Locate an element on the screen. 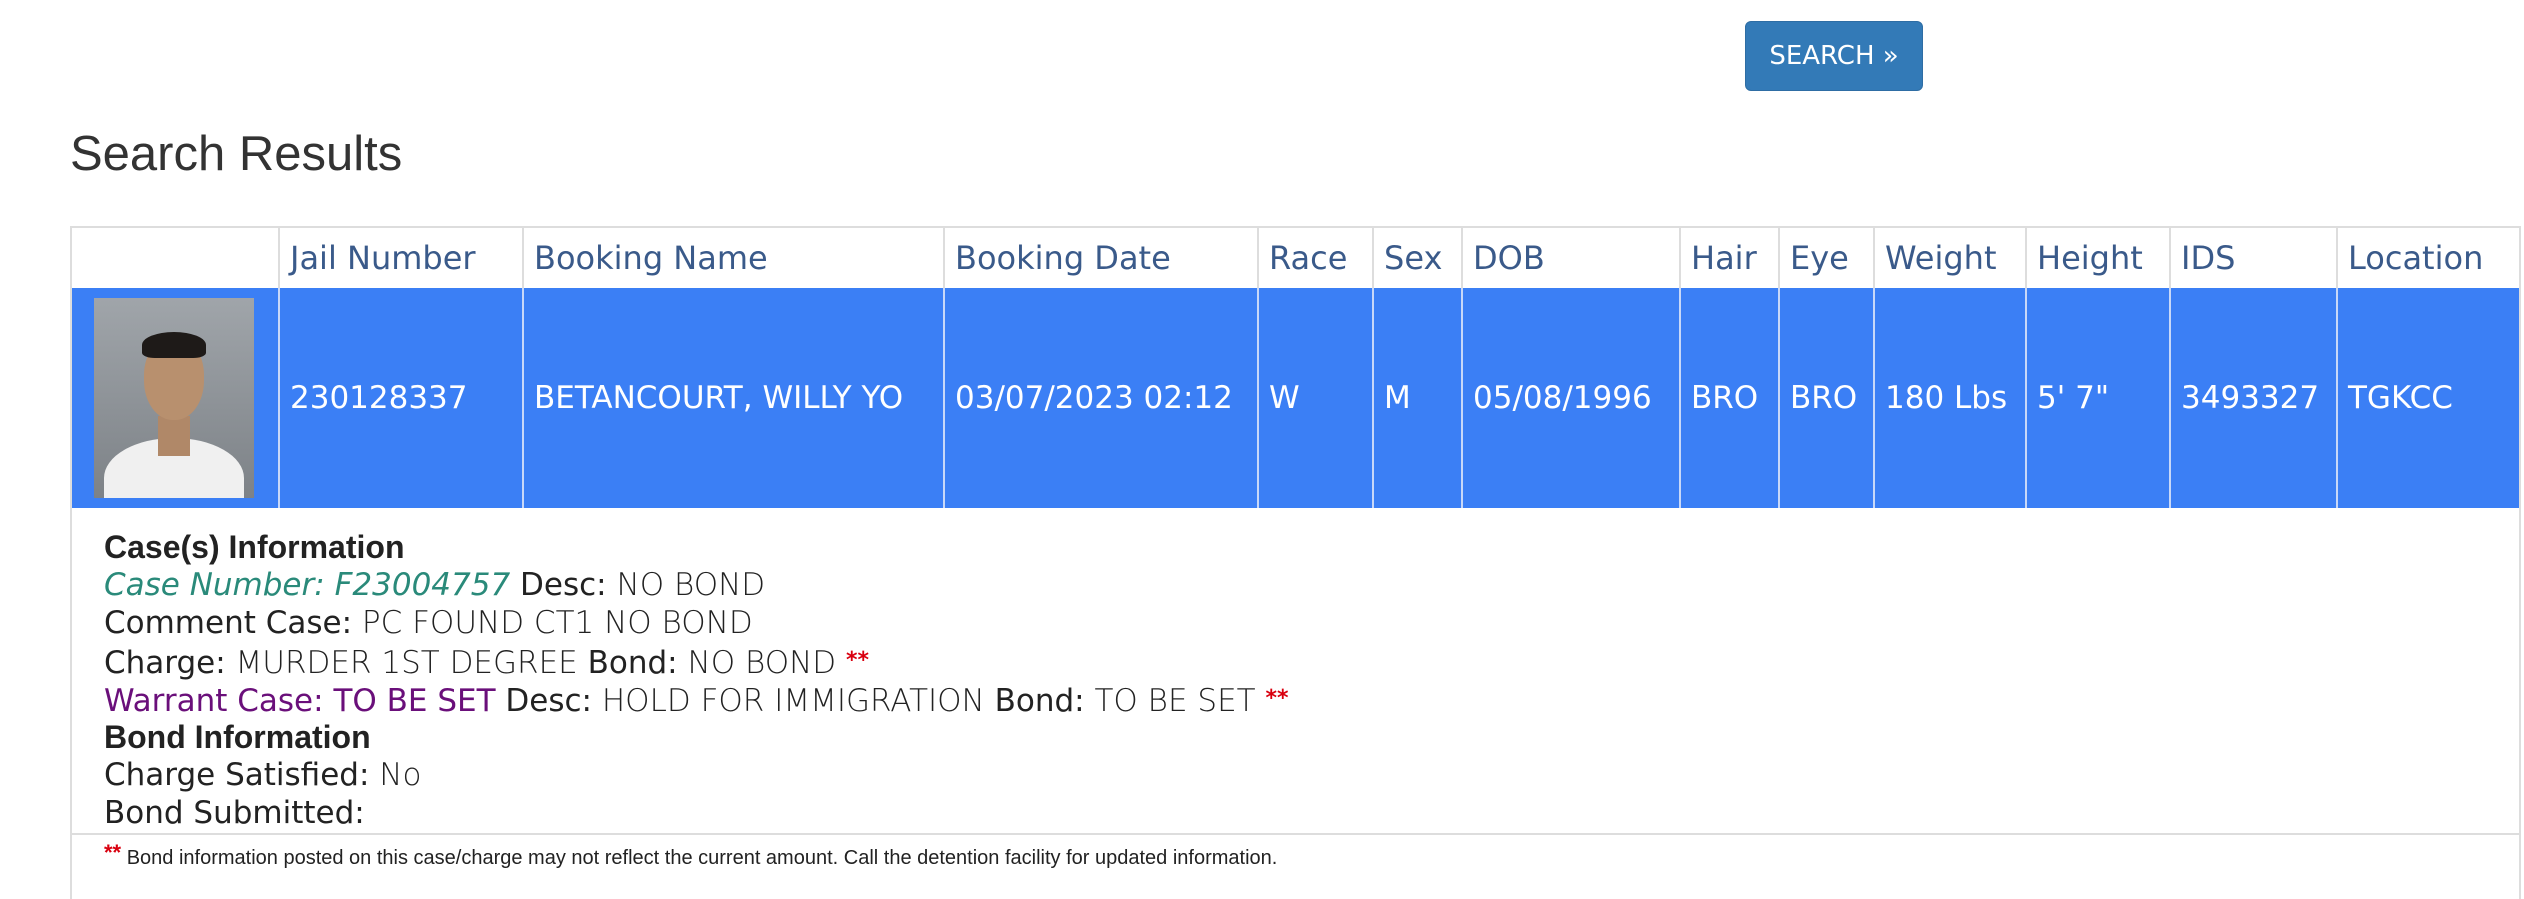  column-header-location: Location is located at coordinates (2428, 258).